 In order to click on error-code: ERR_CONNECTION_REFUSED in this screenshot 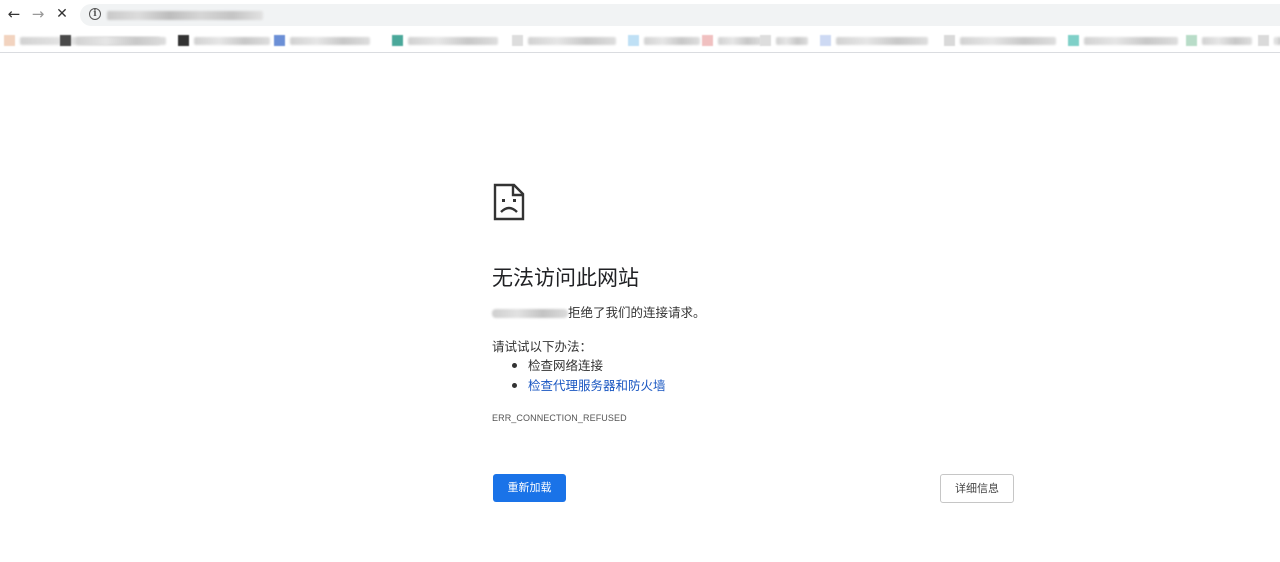, I will do `click(559, 418)`.